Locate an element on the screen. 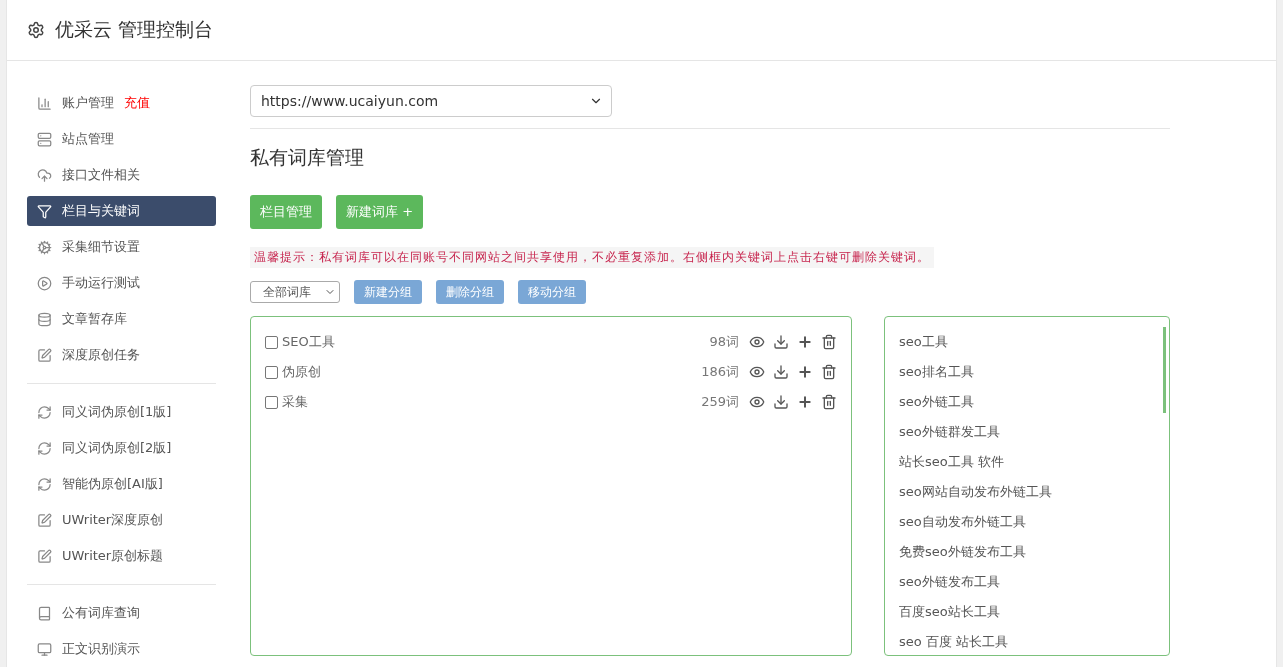  sidebar-label: UWriter深度原创 is located at coordinates (113, 520).